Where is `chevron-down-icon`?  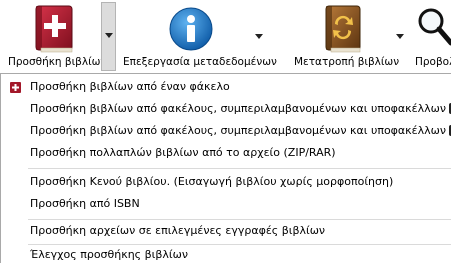 chevron-down-icon is located at coordinates (109, 35).